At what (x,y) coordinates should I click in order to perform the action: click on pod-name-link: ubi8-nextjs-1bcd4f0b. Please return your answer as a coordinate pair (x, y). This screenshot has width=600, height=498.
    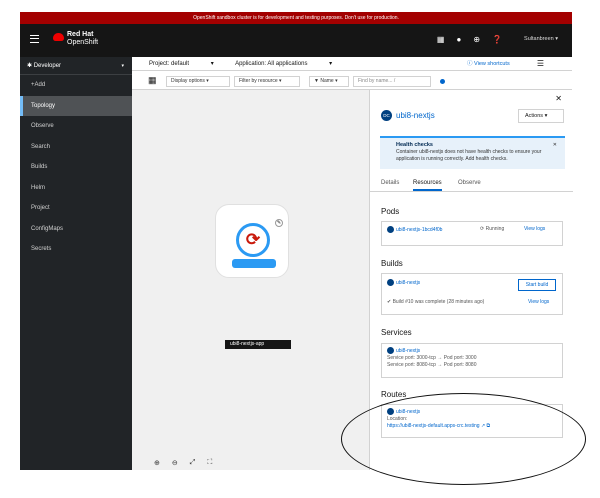
    Looking at the image, I should click on (419, 230).